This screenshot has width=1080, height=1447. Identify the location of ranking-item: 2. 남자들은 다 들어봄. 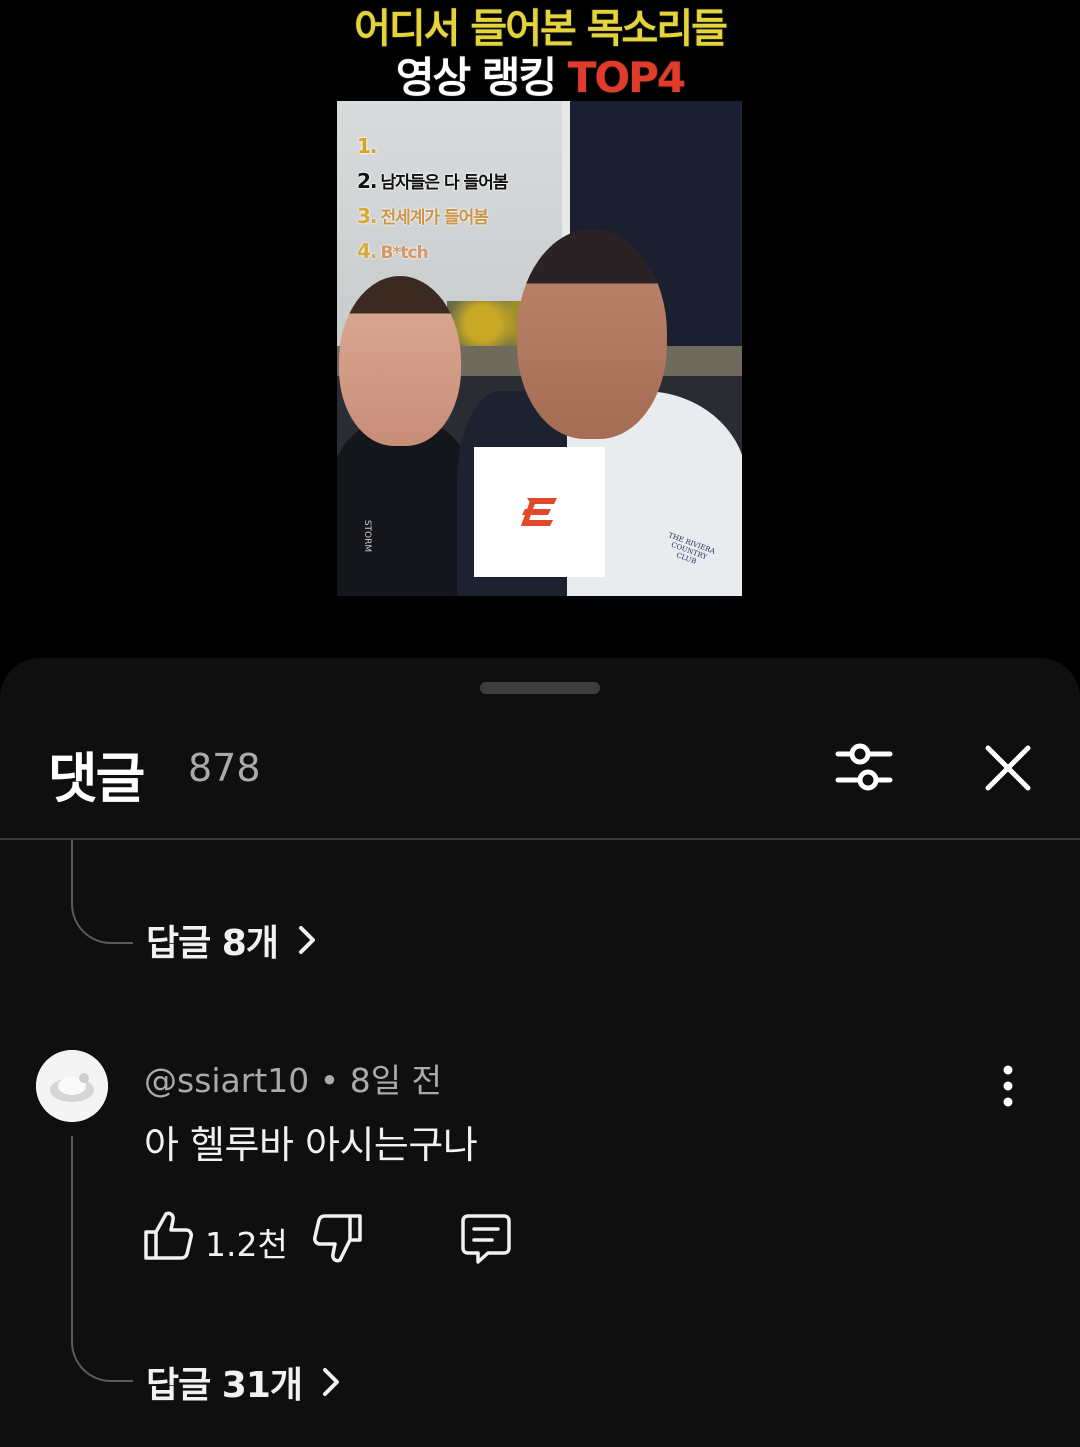
(433, 181).